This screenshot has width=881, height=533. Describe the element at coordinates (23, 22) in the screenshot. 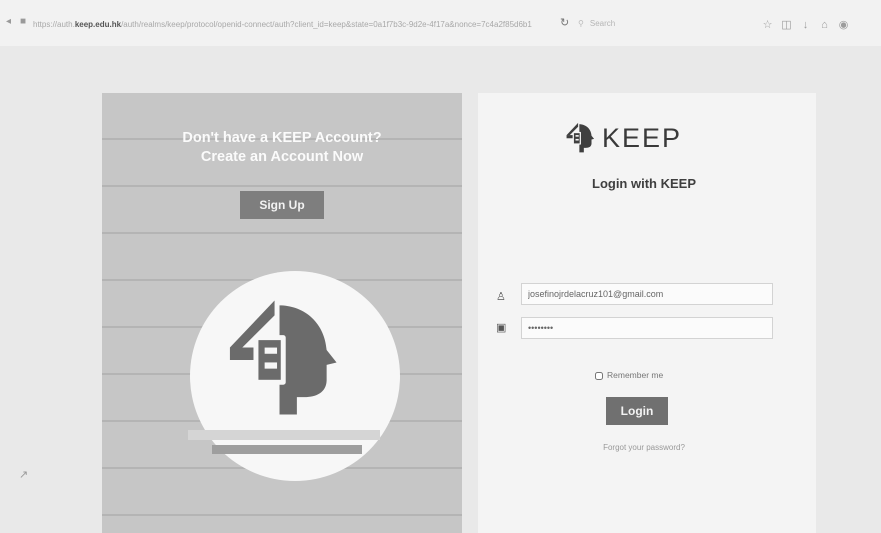

I see `lock-icon: ■` at that location.